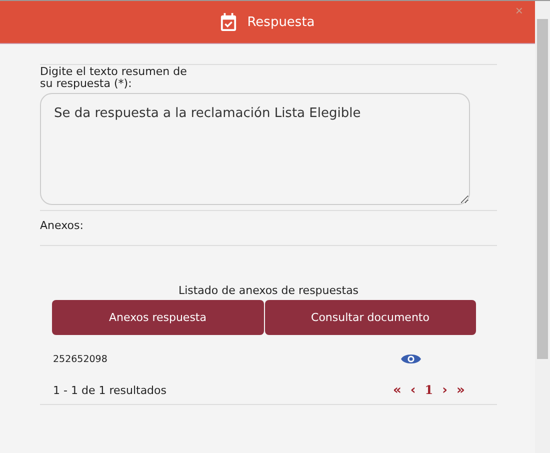 The image size is (550, 453). Describe the element at coordinates (110, 390) in the screenshot. I see `results-count: 1 - 1 de 1 resultados` at that location.